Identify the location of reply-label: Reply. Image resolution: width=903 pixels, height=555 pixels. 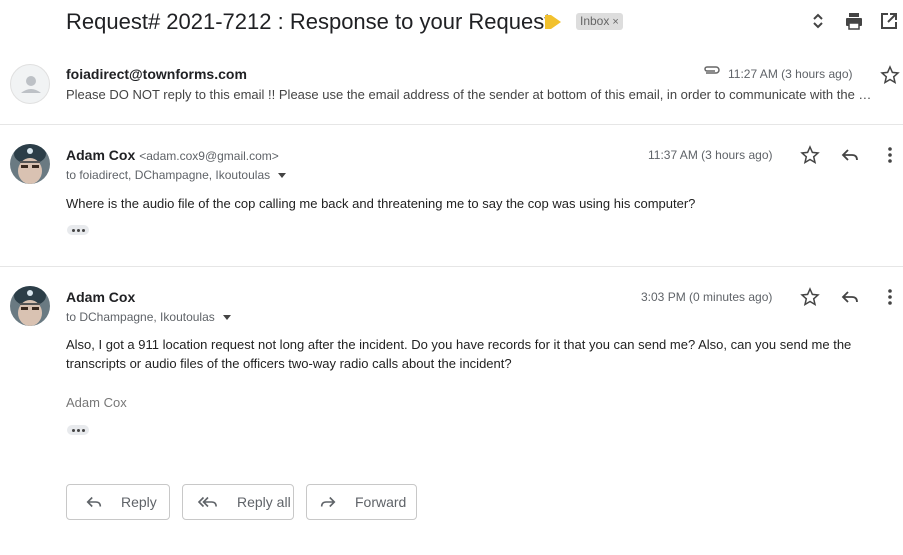
(139, 502).